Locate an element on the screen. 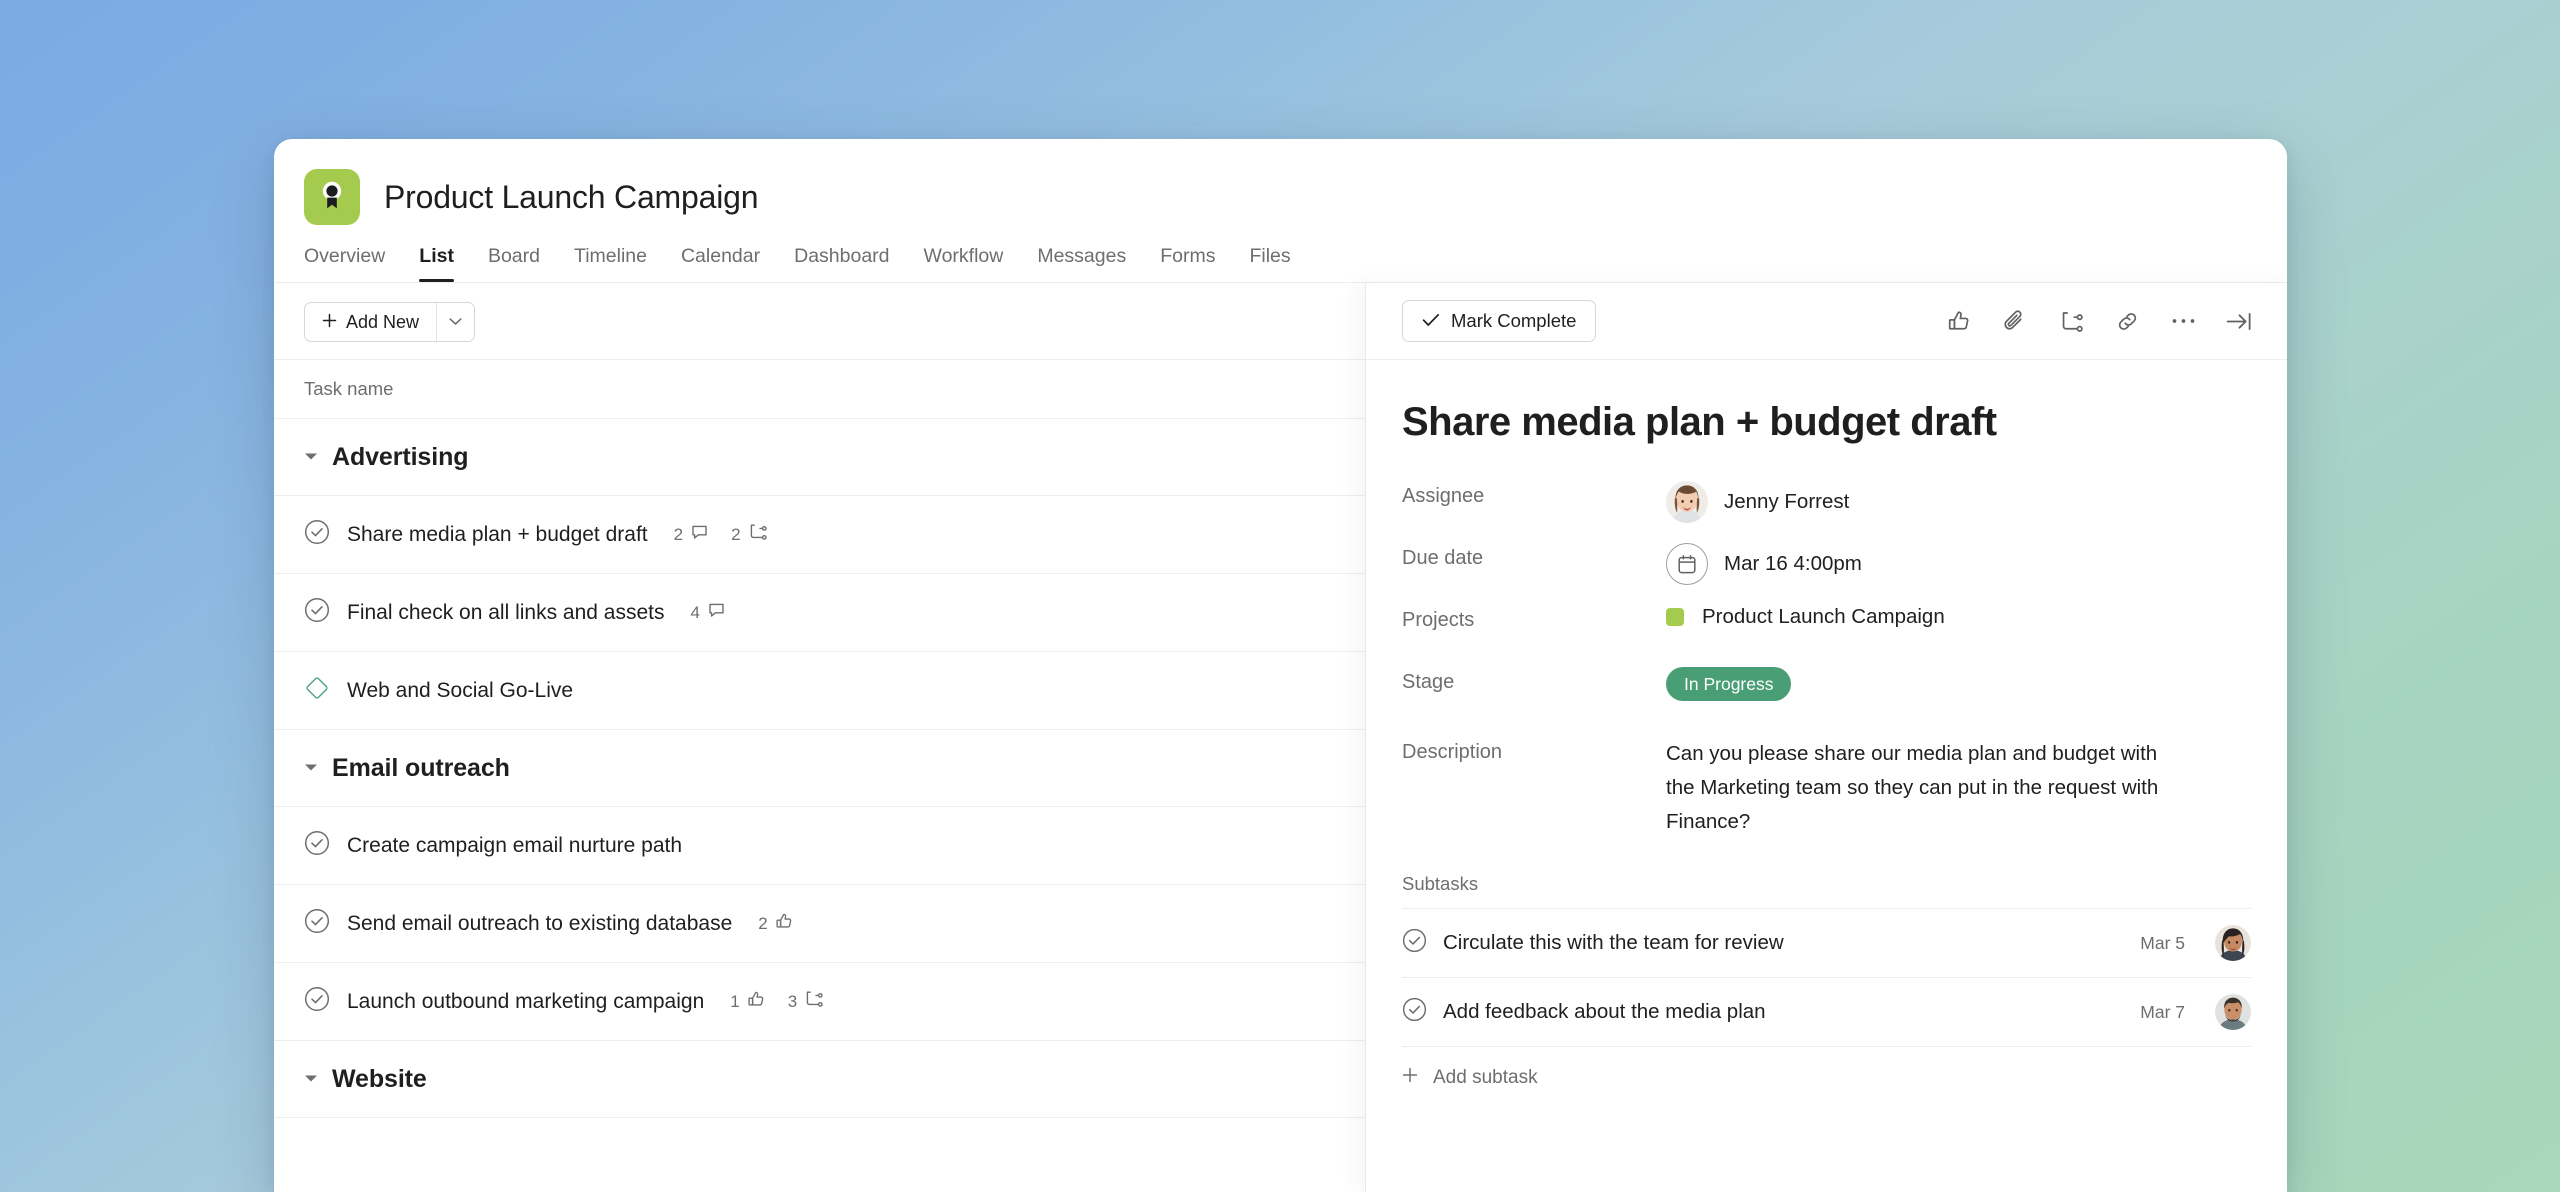 Image resolution: width=2560 pixels, height=1192 pixels. award-ribbon-icon is located at coordinates (332, 197).